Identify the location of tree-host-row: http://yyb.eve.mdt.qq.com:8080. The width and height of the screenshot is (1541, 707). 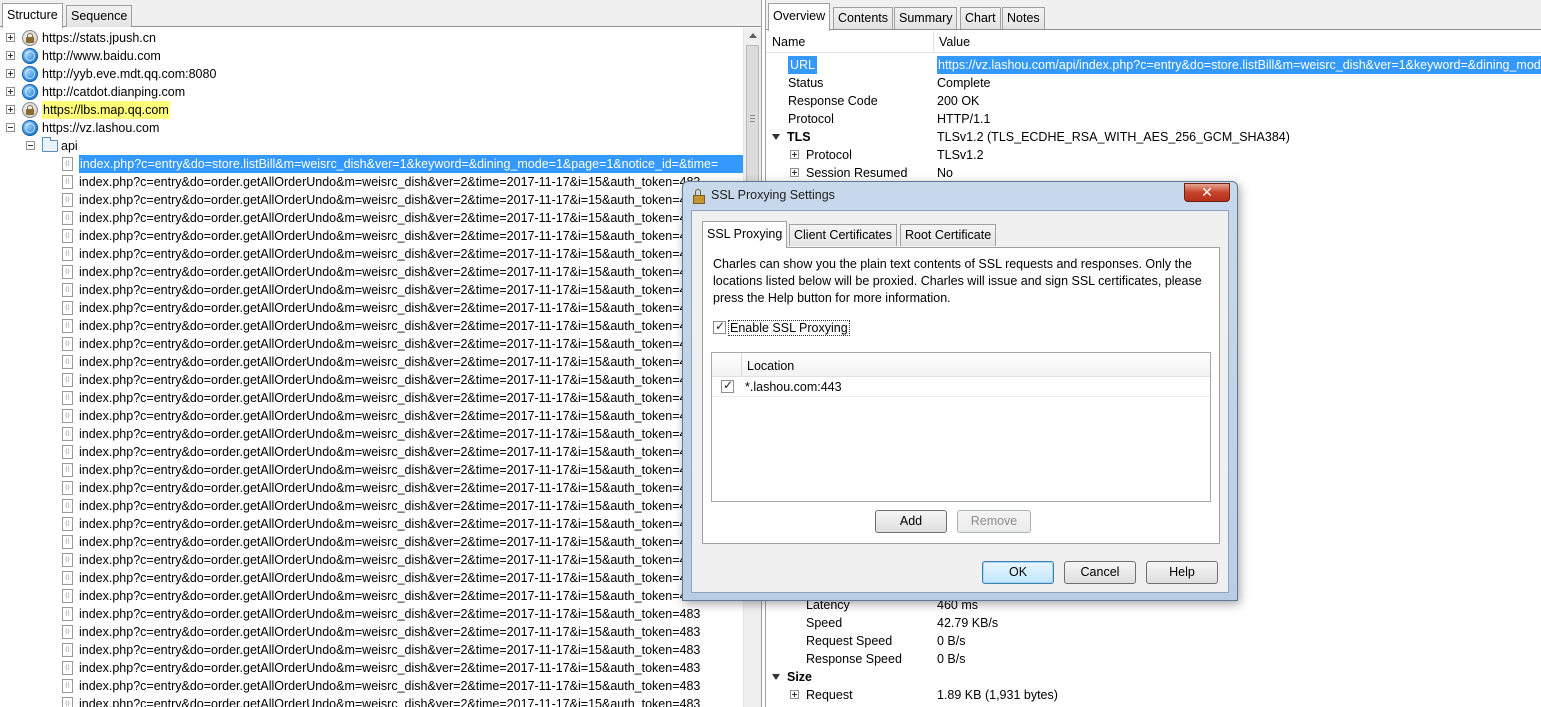
(371, 74).